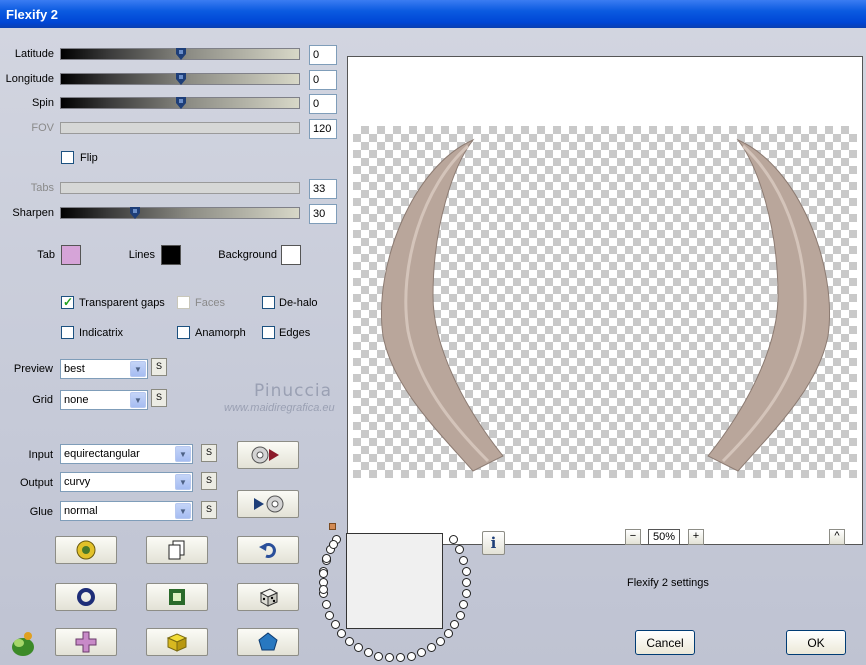 The height and width of the screenshot is (665, 866). What do you see at coordinates (323, 55) in the screenshot?
I see `latitude-value: 0` at bounding box center [323, 55].